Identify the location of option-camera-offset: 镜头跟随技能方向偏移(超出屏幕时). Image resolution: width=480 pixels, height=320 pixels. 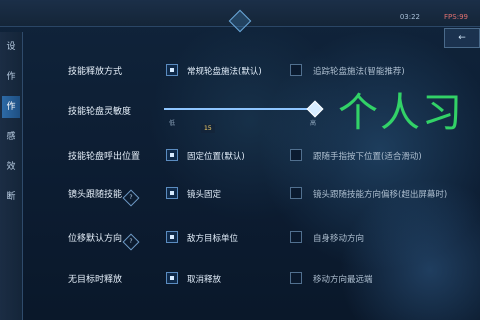
(380, 194).